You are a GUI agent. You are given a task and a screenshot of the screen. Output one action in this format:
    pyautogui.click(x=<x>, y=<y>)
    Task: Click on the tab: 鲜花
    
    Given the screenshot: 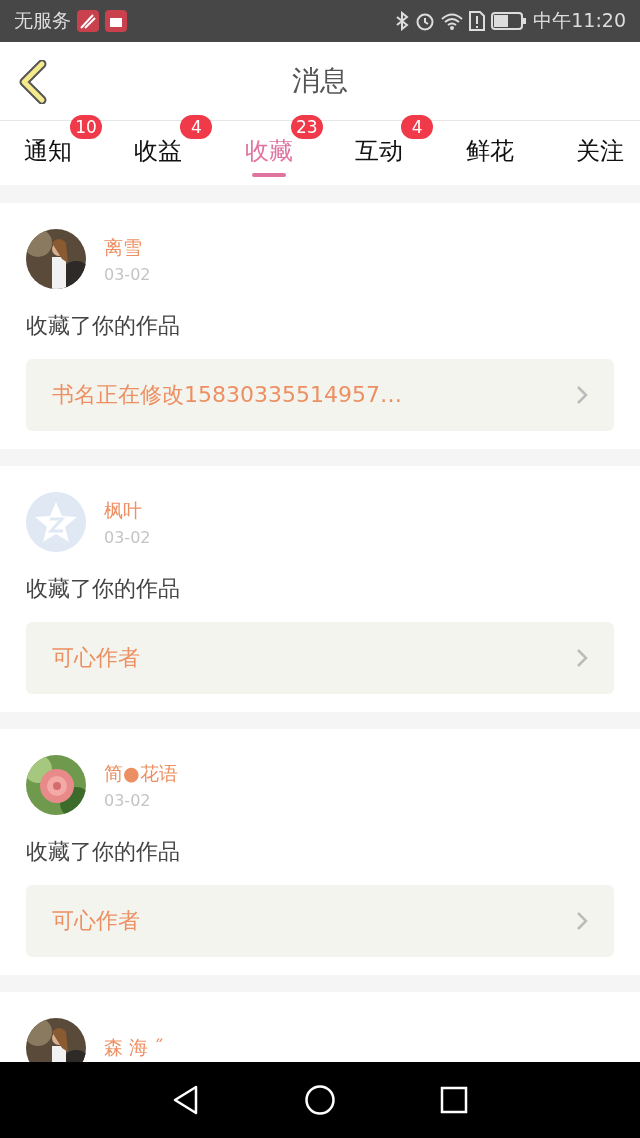 What is the action you would take?
    pyautogui.click(x=489, y=153)
    